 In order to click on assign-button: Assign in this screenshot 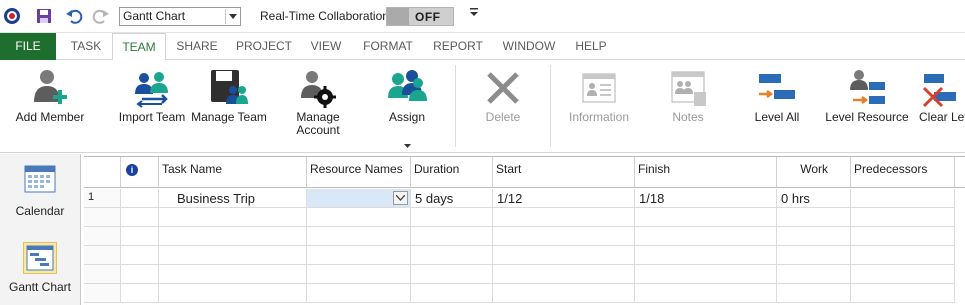, I will do `click(407, 105)`.